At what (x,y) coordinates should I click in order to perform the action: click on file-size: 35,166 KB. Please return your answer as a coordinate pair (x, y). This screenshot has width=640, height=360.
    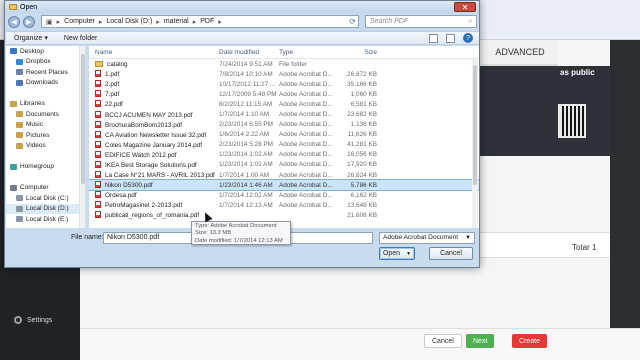
    Looking at the image, I should click on (362, 84).